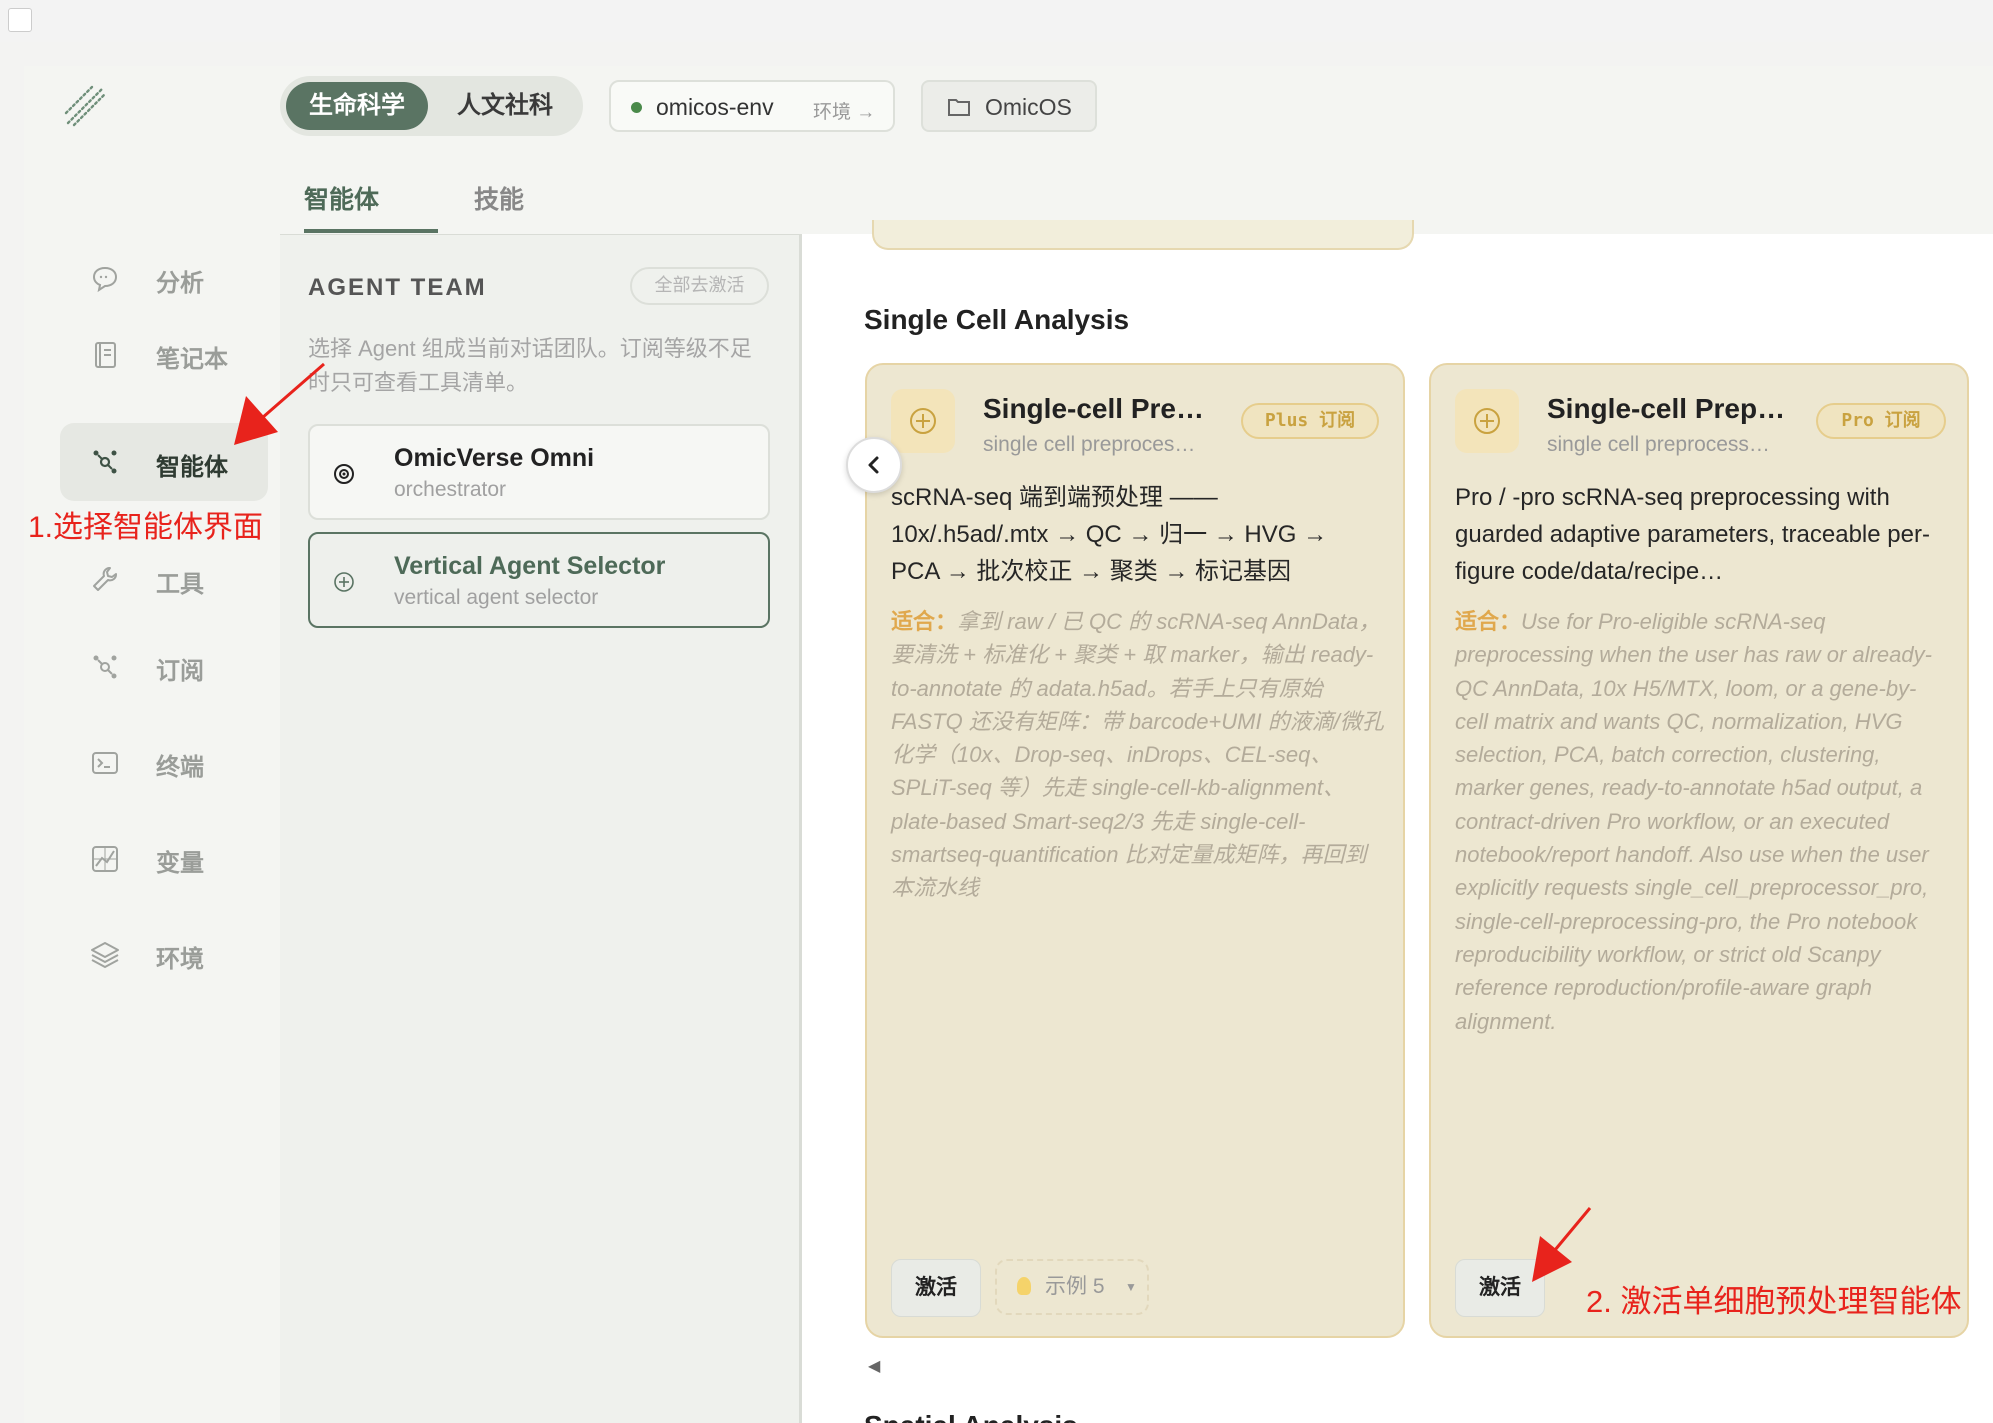  What do you see at coordinates (357, 106) in the screenshot?
I see `domain-tab-life-science: 生命科学` at bounding box center [357, 106].